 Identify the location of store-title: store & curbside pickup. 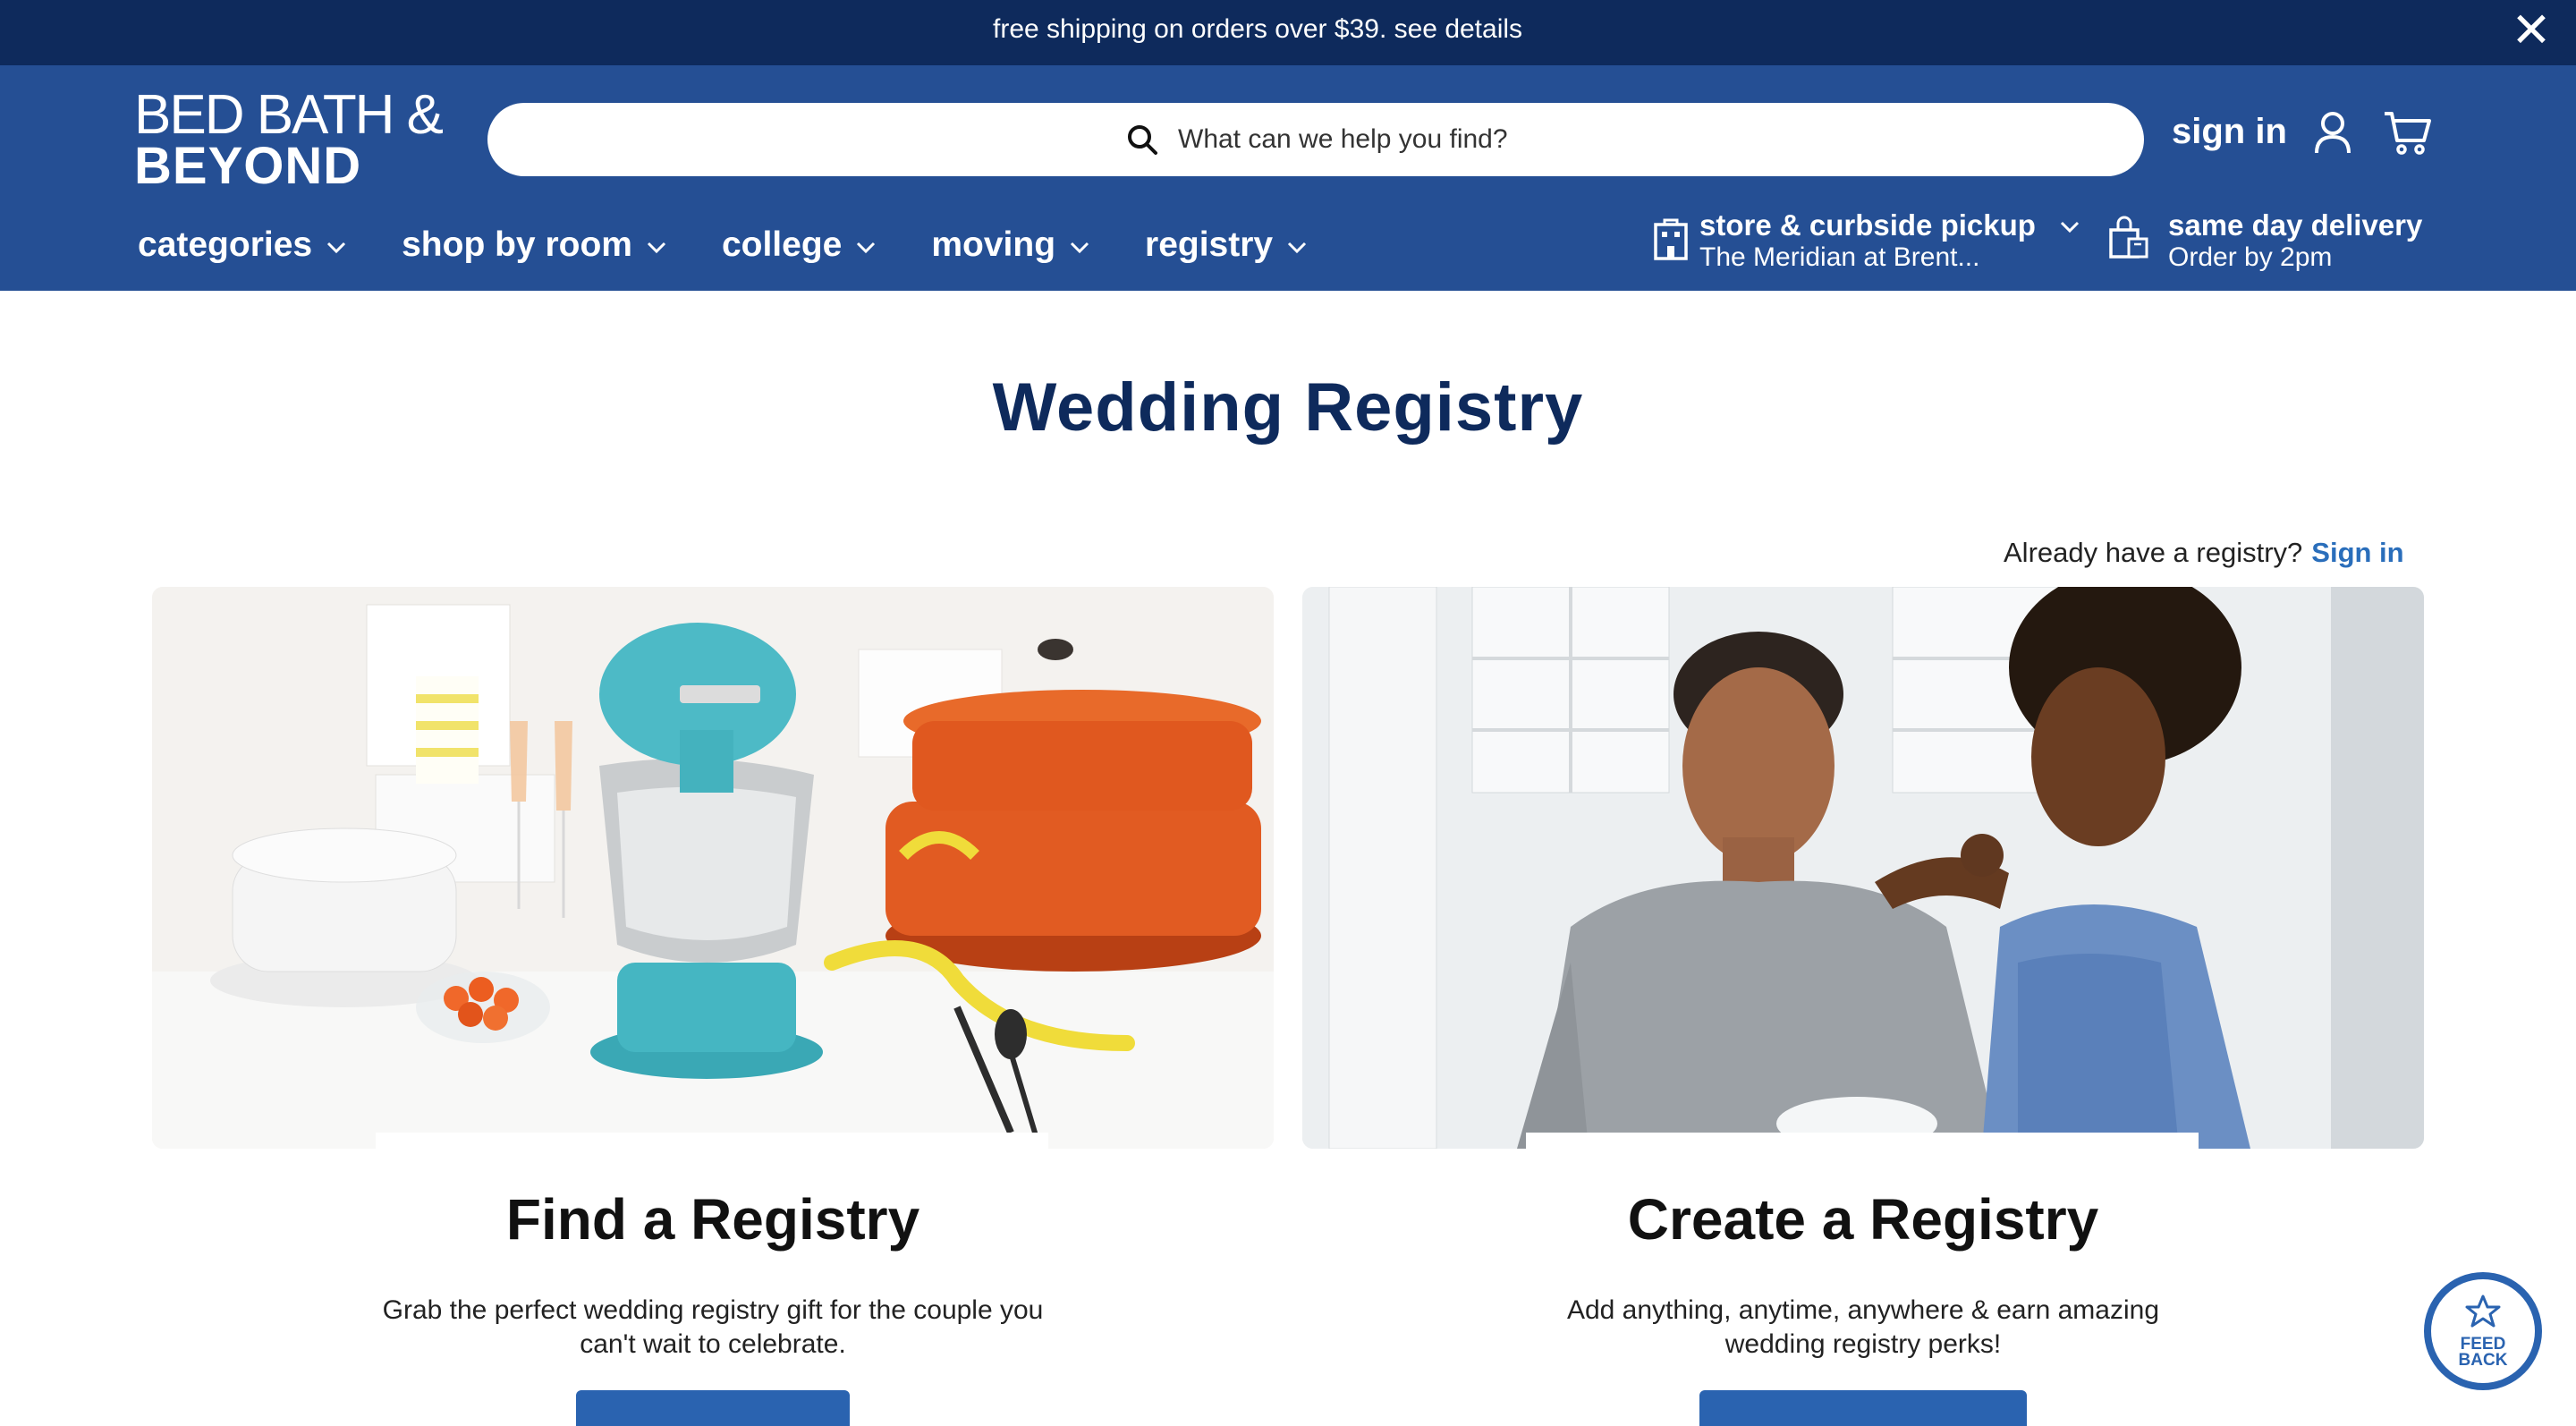
(1867, 225).